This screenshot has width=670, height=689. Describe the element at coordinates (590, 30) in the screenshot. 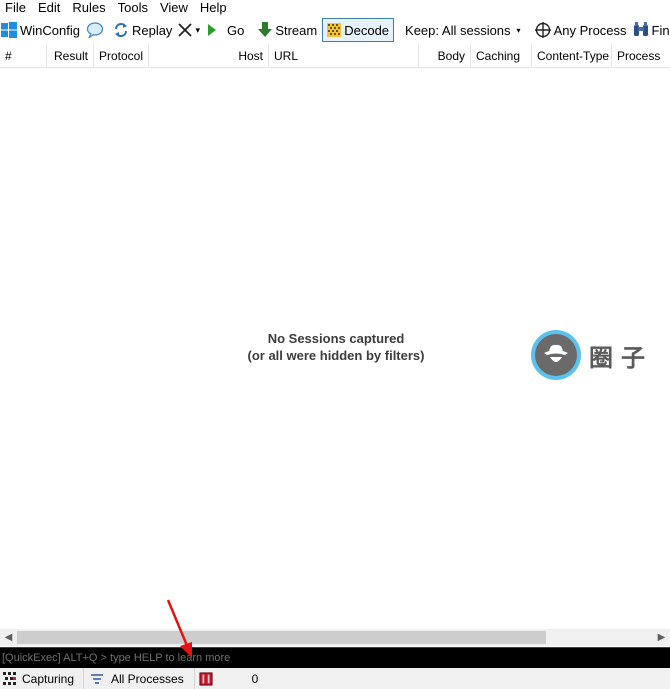

I see `any-process-label: Any Process` at that location.